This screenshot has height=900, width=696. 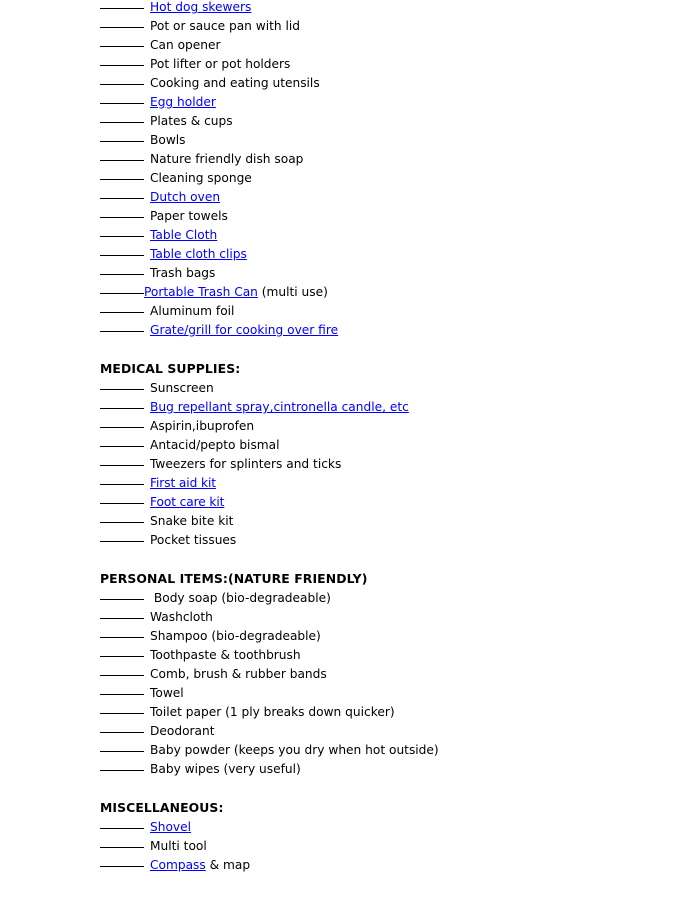 I want to click on checklist-item: Baby wipes (very useful), so click(x=398, y=769).